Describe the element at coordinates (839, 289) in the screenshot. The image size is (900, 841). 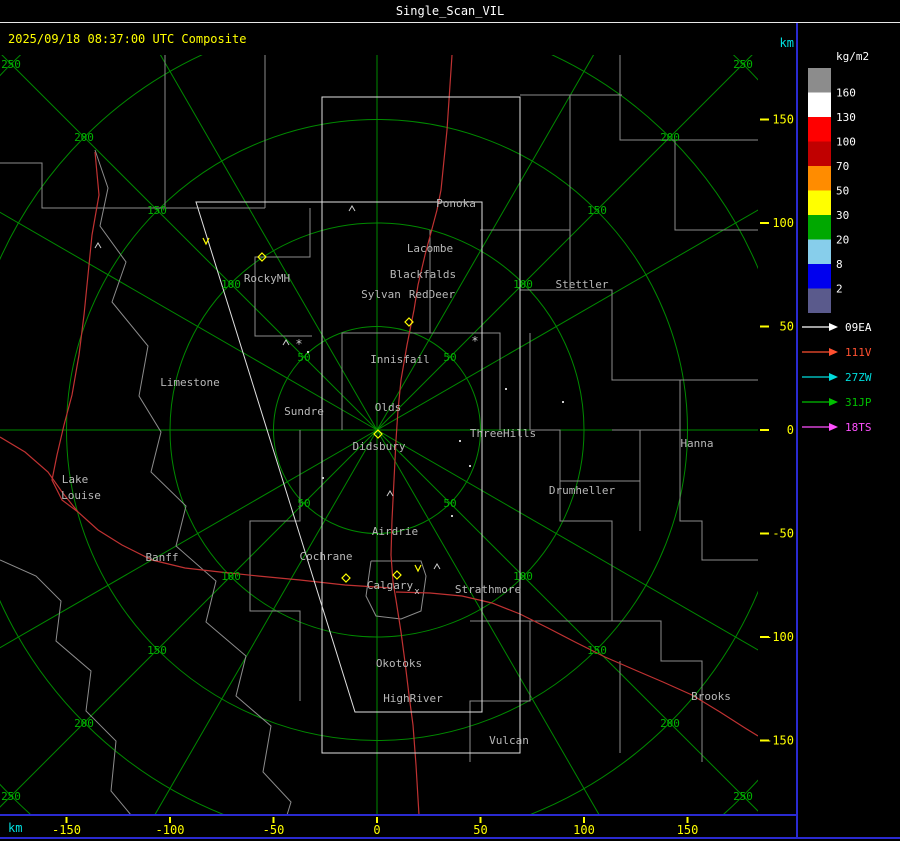
I see `legend-threshold-label: 2` at that location.